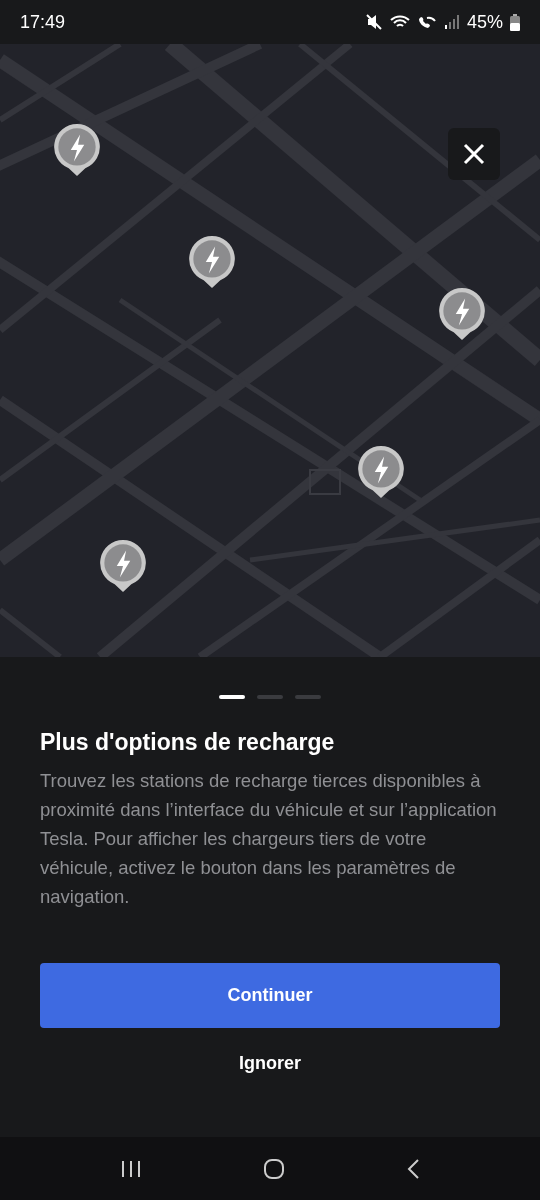 The width and height of the screenshot is (540, 1200). What do you see at coordinates (412, 1168) in the screenshot?
I see `back-icon` at bounding box center [412, 1168].